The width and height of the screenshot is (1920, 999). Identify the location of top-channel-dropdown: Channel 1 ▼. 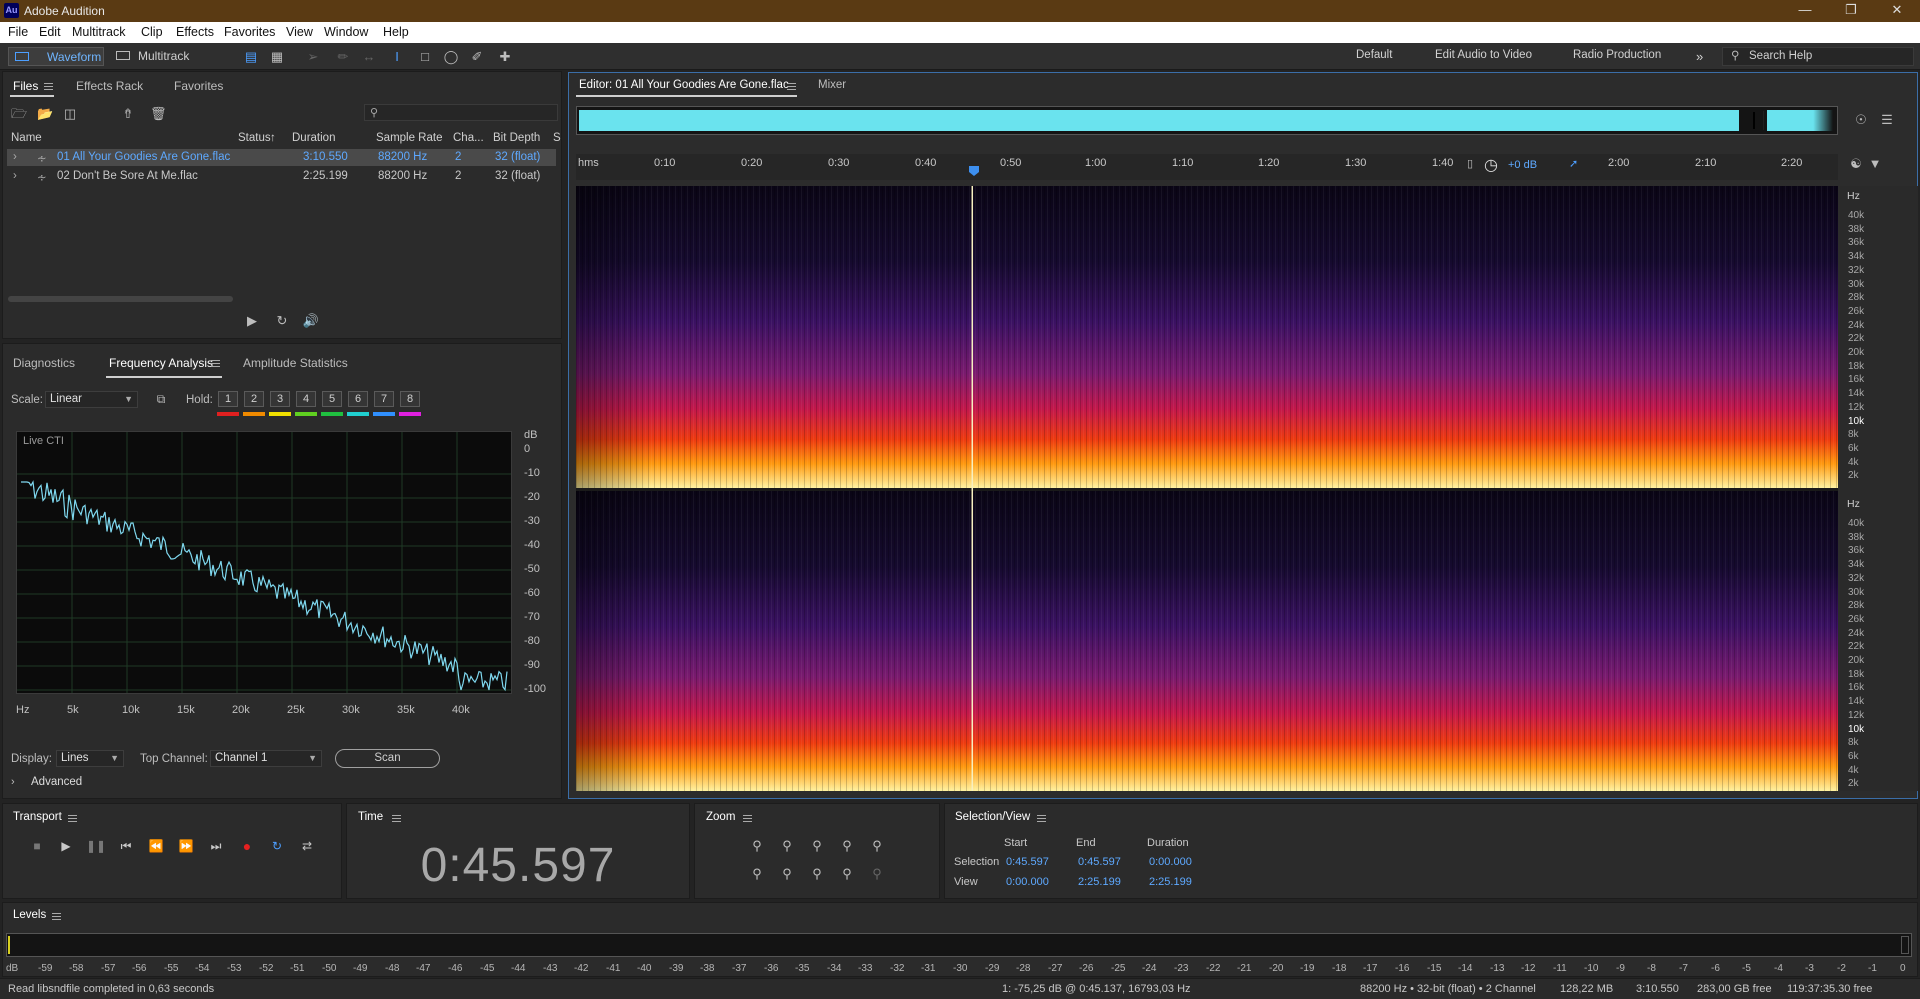
(266, 758).